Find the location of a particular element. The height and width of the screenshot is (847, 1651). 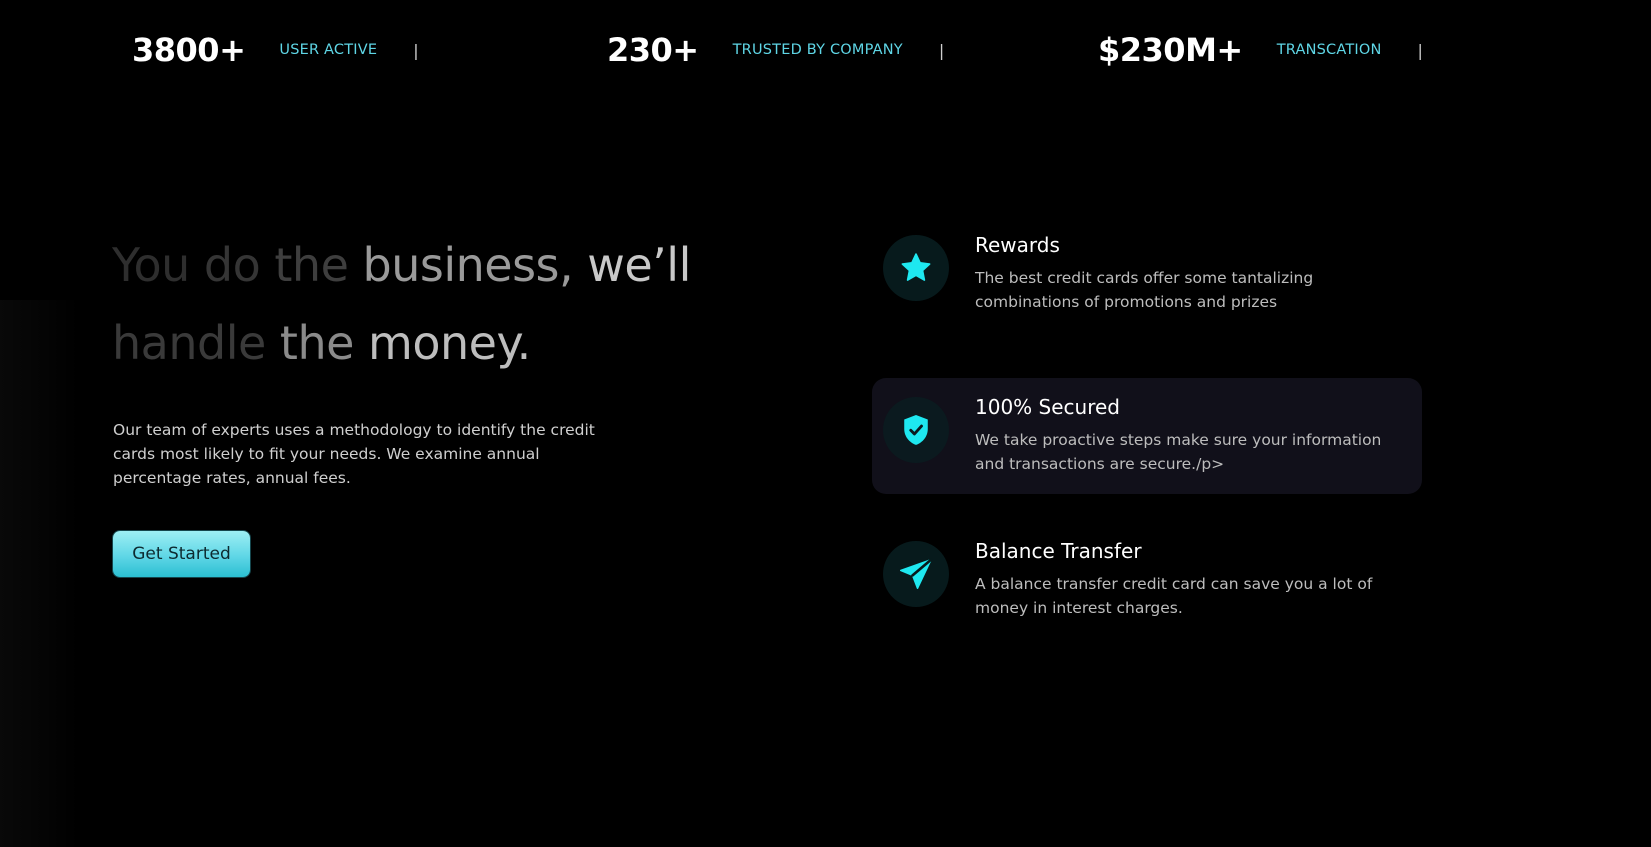

headline-word: do is located at coordinates (232, 265).